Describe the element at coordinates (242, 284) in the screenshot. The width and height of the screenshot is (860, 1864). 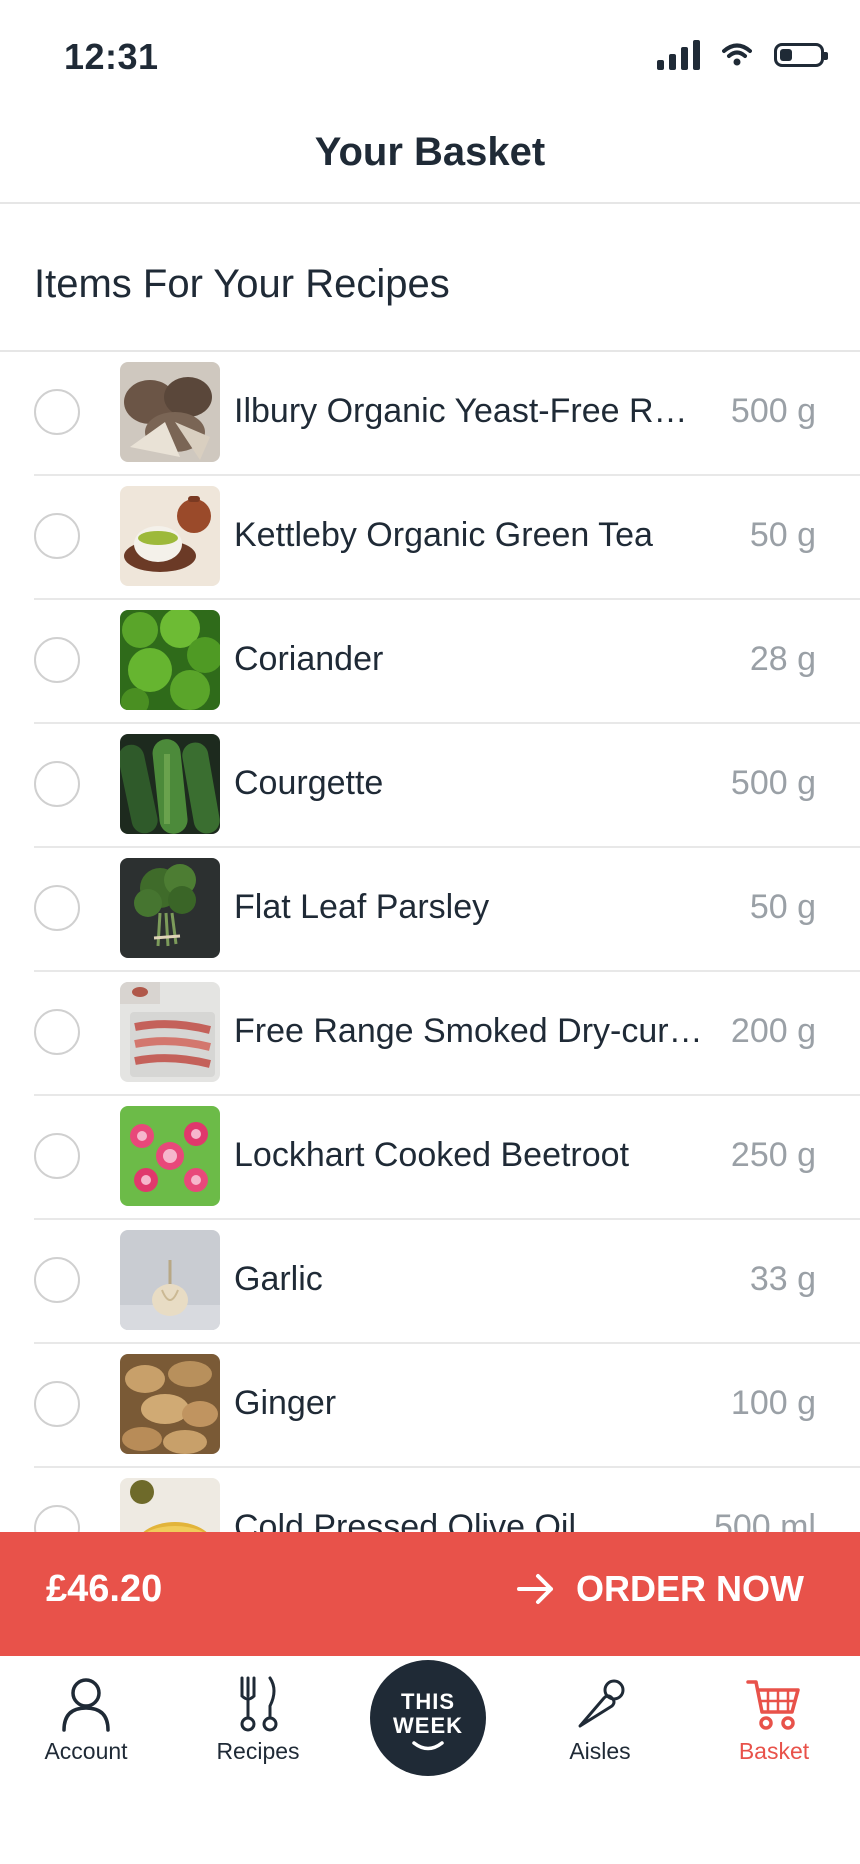
I see `section-title: Items For Your Recipes` at that location.